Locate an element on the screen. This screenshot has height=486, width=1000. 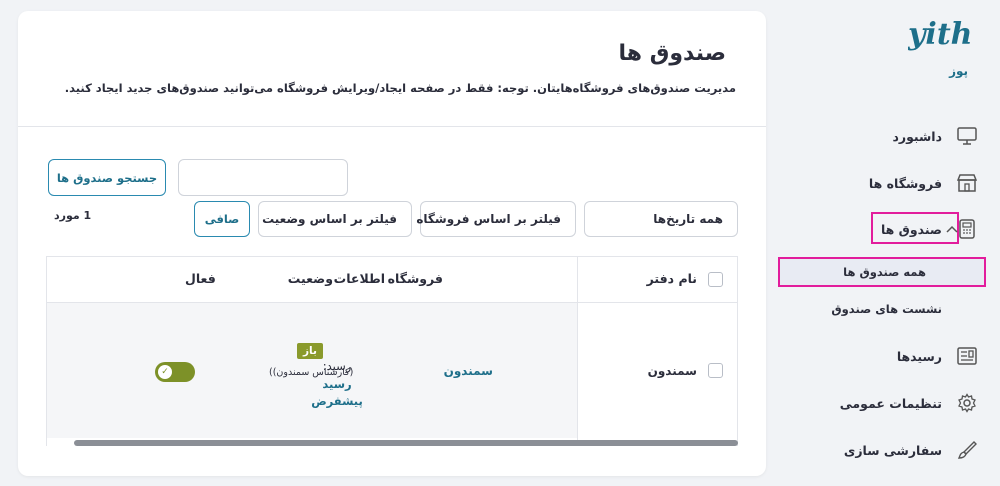
frozen-columns: نام دفتر سمندون is located at coordinates (657, 351).